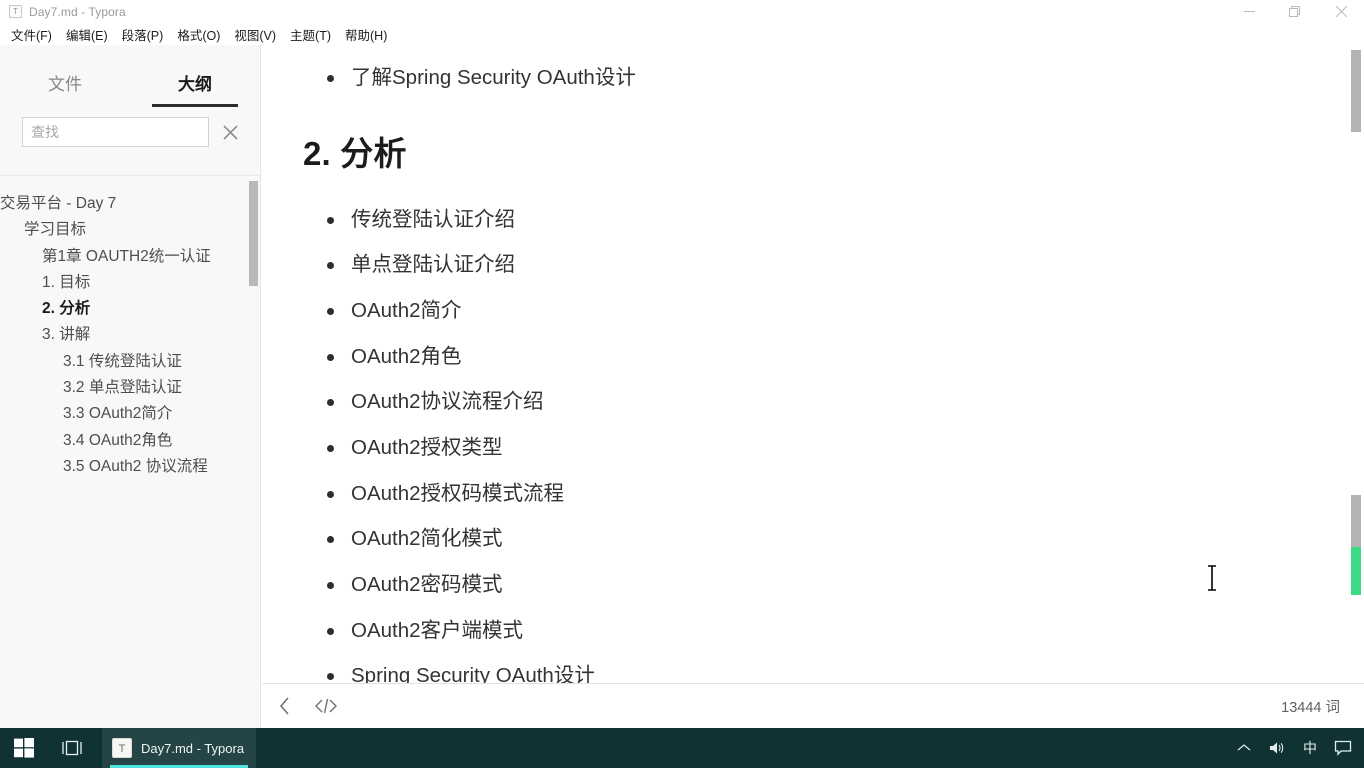 The height and width of the screenshot is (768, 1364). Describe the element at coordinates (682, 748) in the screenshot. I see `taskbar: T Day7.md - Typora 中` at that location.